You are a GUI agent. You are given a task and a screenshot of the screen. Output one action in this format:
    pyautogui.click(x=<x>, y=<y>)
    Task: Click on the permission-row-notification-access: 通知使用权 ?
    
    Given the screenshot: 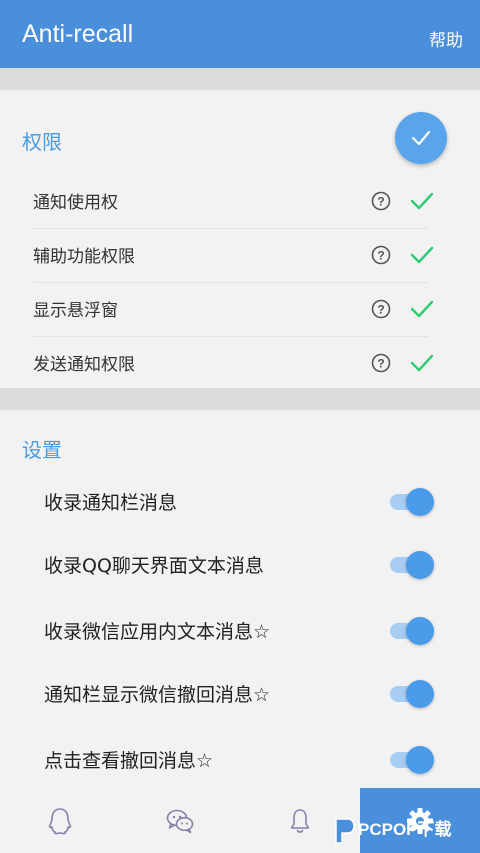 What is the action you would take?
    pyautogui.click(x=240, y=201)
    